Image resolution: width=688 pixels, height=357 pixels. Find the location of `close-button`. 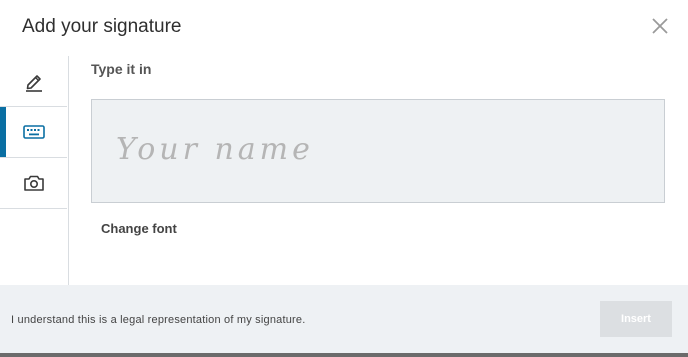

close-button is located at coordinates (660, 26).